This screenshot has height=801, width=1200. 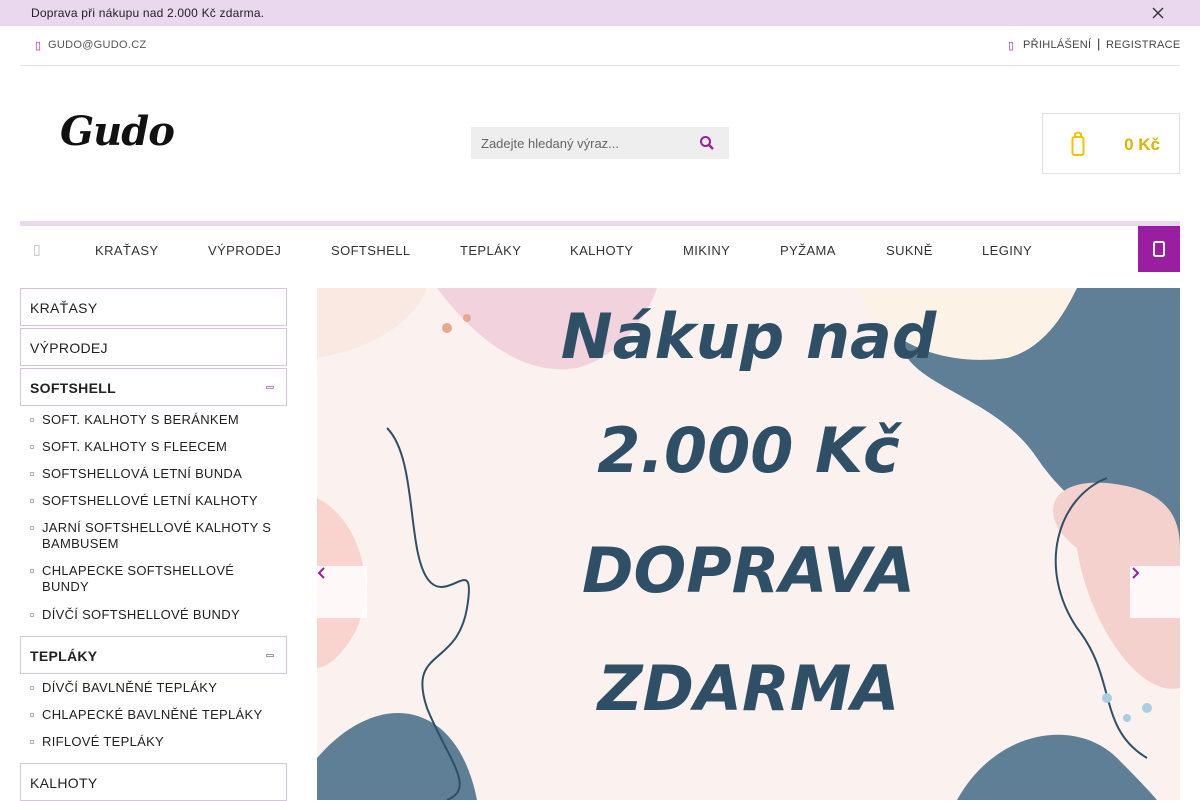 I want to click on category-label: TEPLÁKY, so click(x=64, y=656).